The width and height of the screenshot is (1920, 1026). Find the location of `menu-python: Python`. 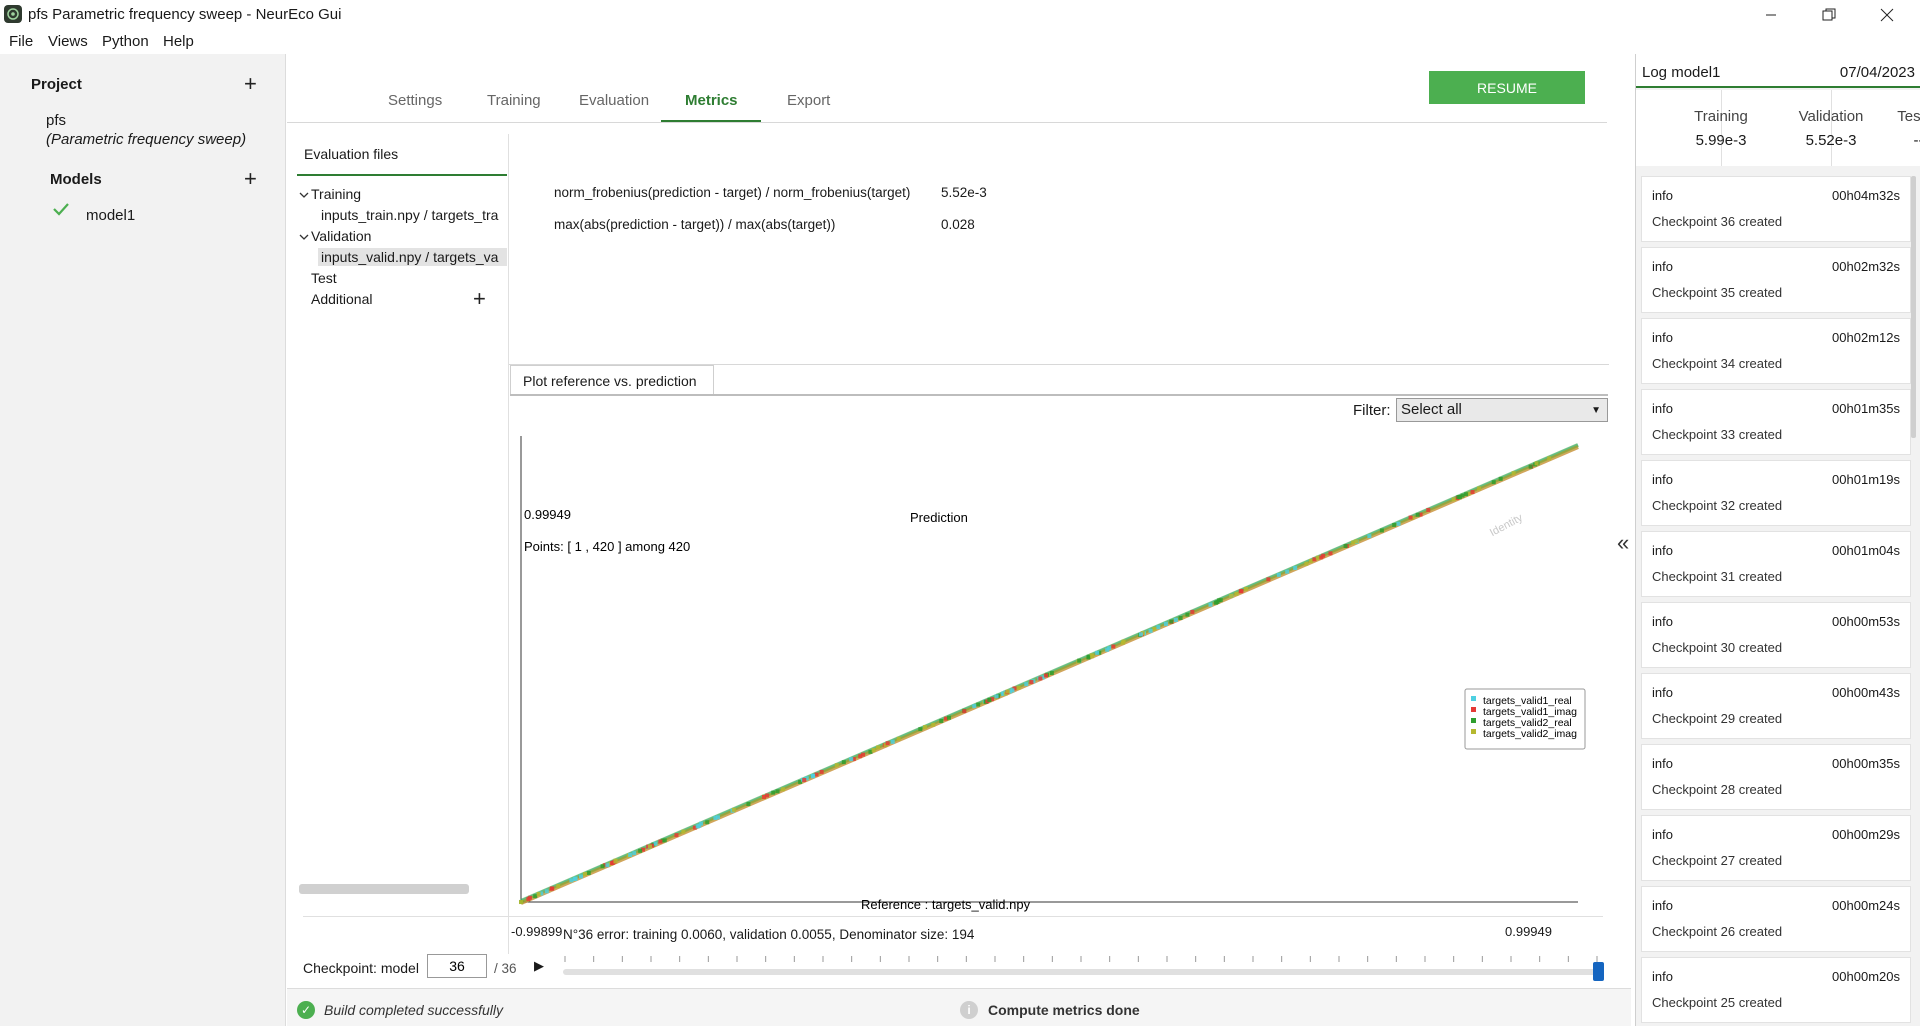

menu-python: Python is located at coordinates (125, 41).